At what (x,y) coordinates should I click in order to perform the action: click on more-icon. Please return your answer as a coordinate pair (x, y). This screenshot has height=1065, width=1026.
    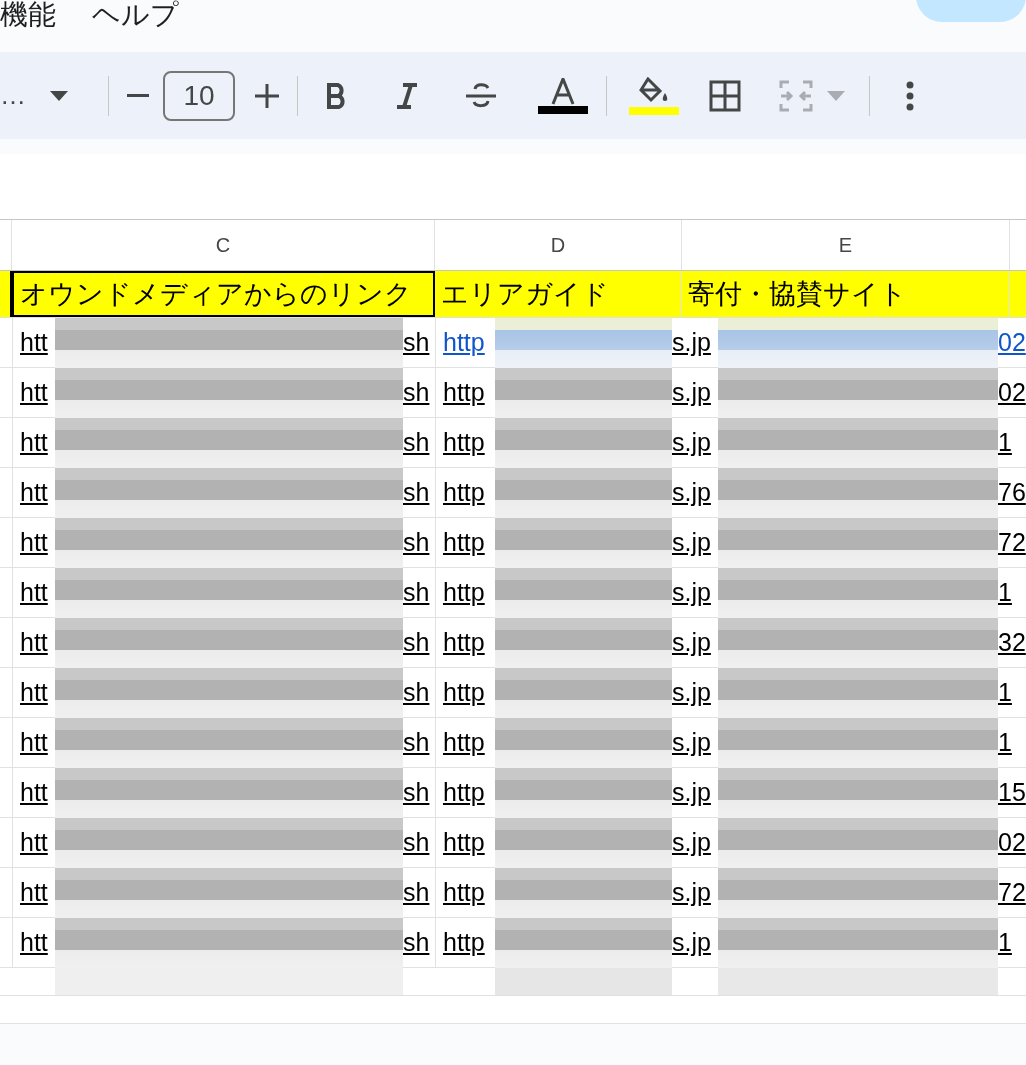
    Looking at the image, I should click on (910, 95).